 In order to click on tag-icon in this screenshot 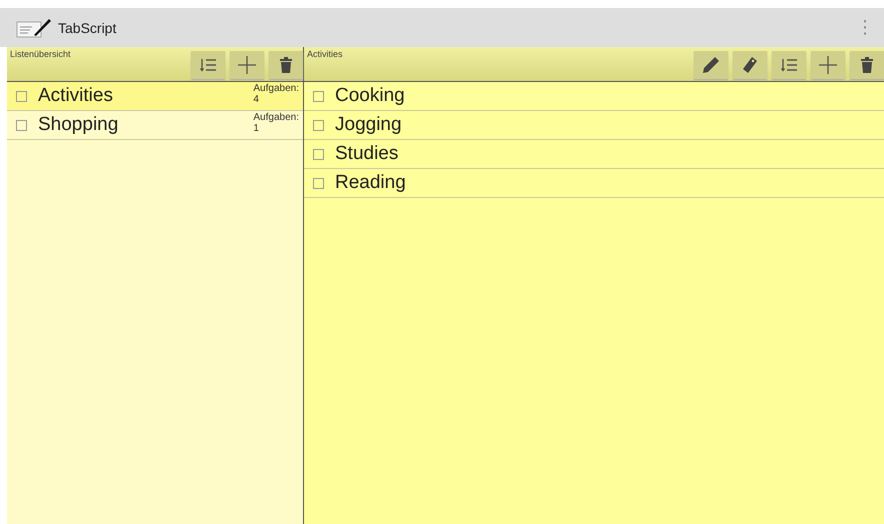, I will do `click(750, 65)`.